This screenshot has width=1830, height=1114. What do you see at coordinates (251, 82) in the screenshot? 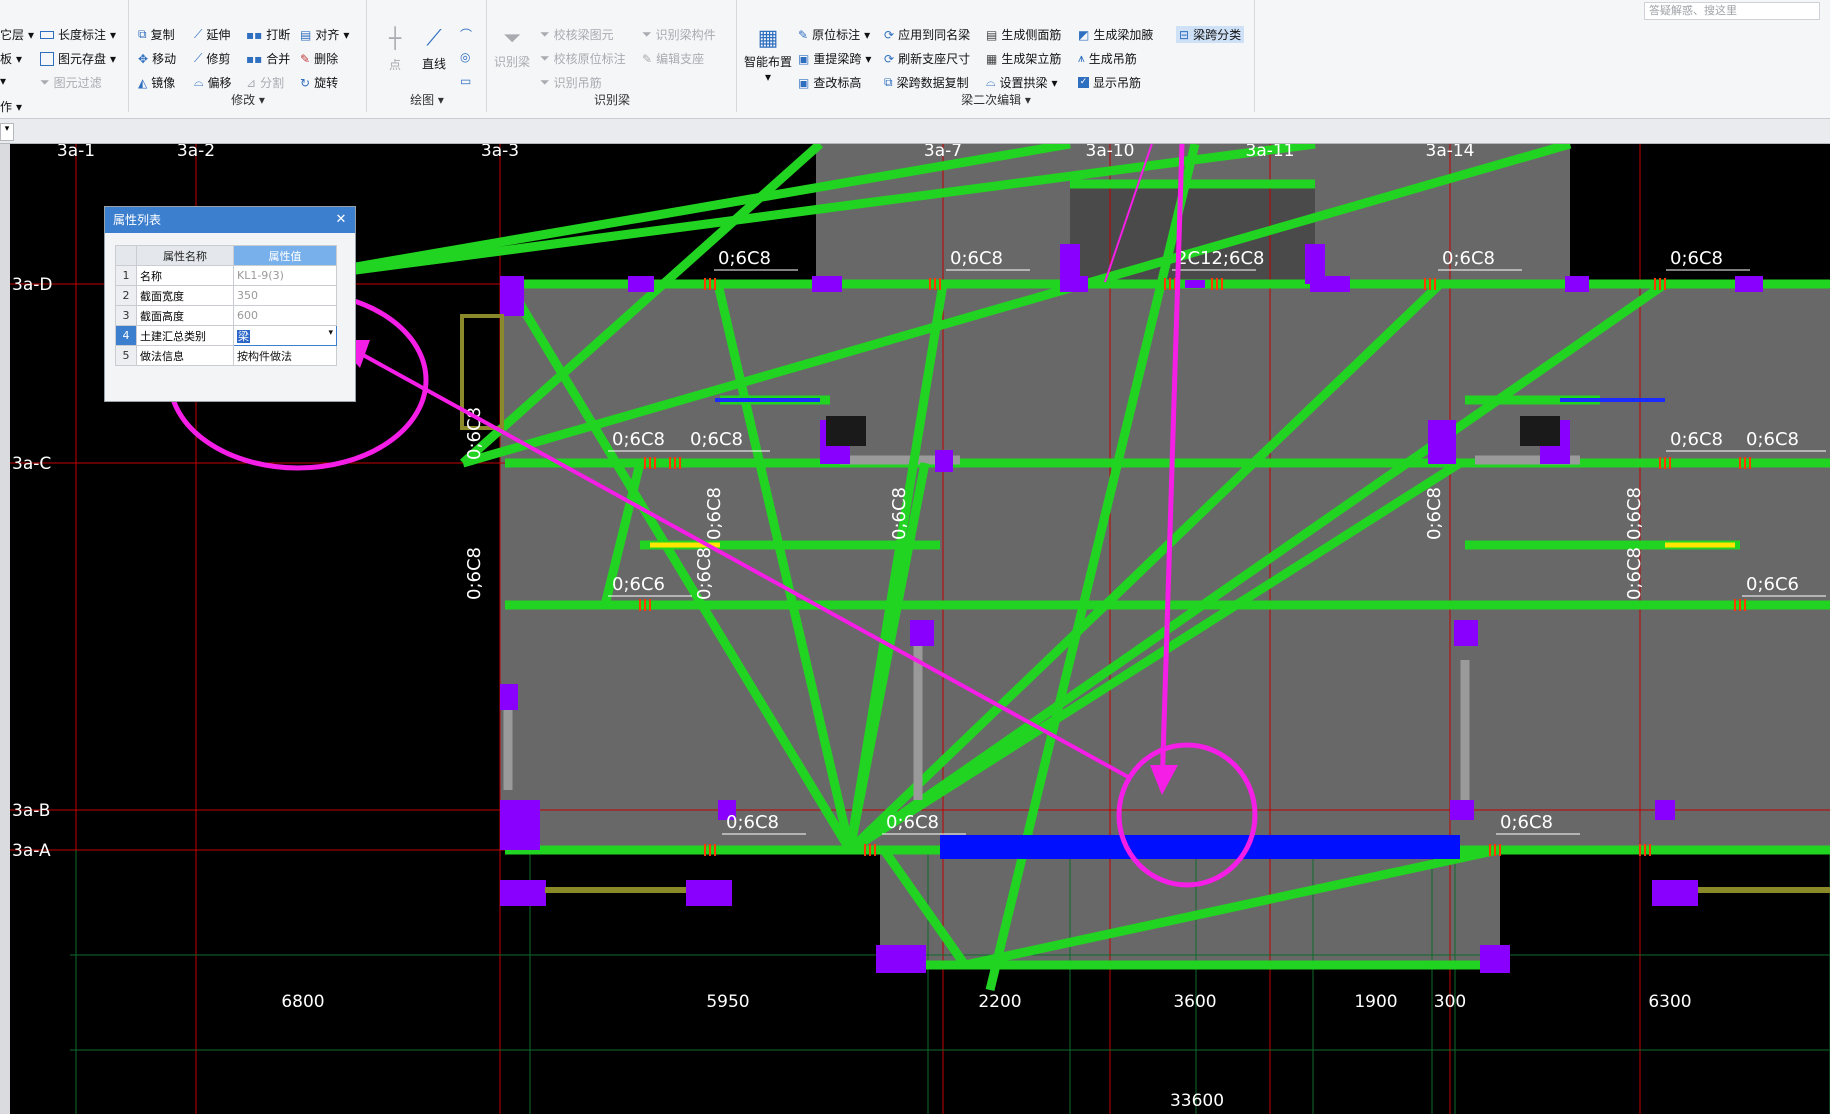
I see `split-icon: ⊿` at bounding box center [251, 82].